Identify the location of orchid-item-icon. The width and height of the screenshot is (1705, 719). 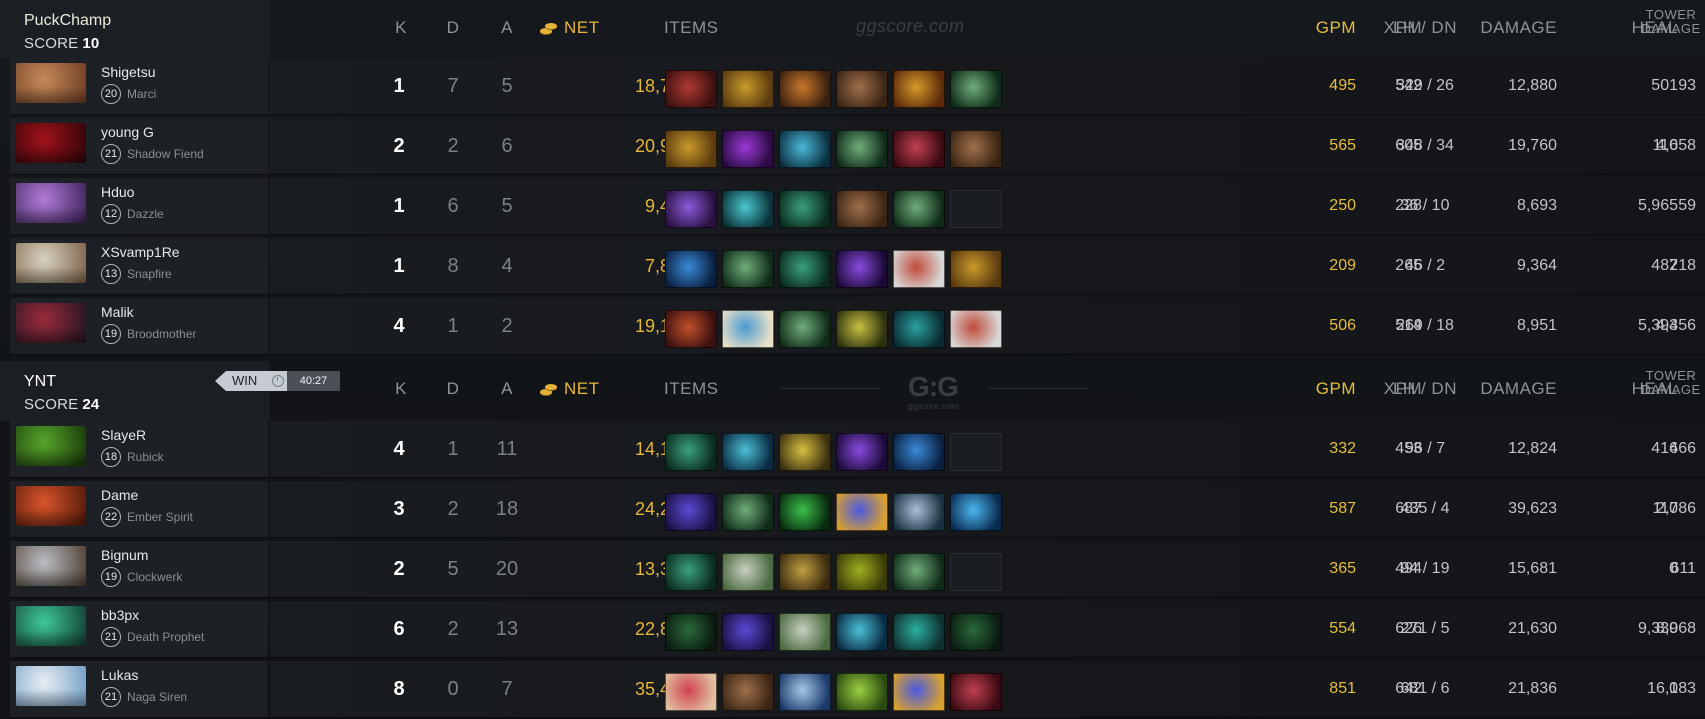
(748, 329).